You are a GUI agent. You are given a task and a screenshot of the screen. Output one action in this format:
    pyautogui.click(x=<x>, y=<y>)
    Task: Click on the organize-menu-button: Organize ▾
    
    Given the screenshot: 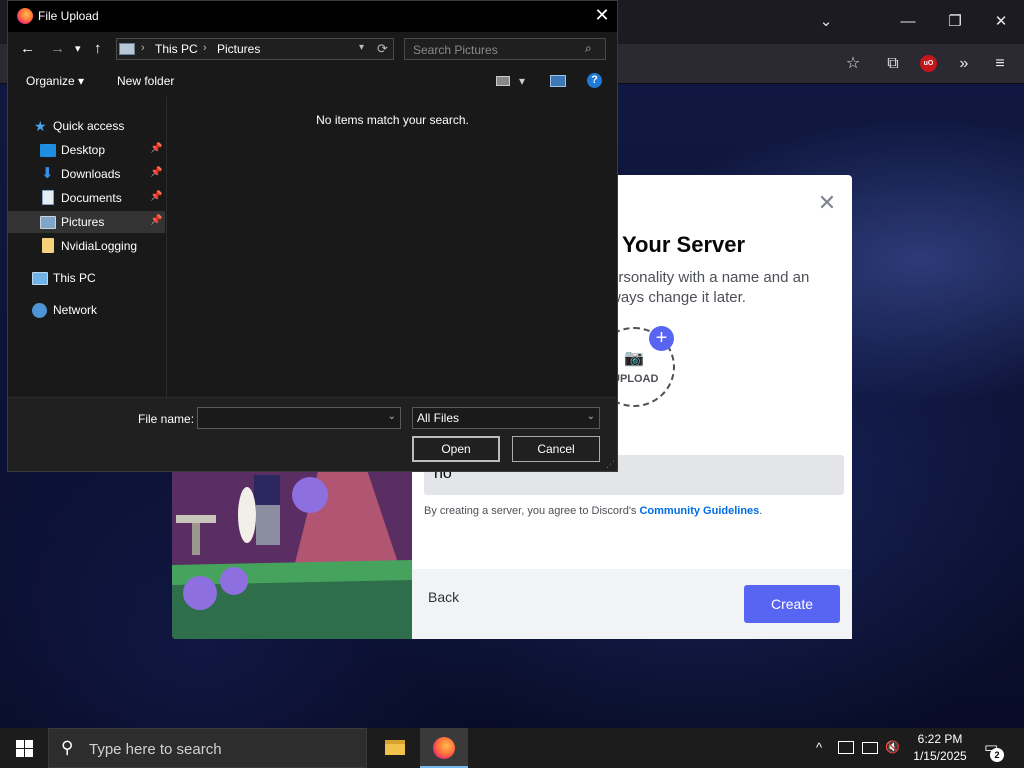 What is the action you would take?
    pyautogui.click(x=55, y=81)
    